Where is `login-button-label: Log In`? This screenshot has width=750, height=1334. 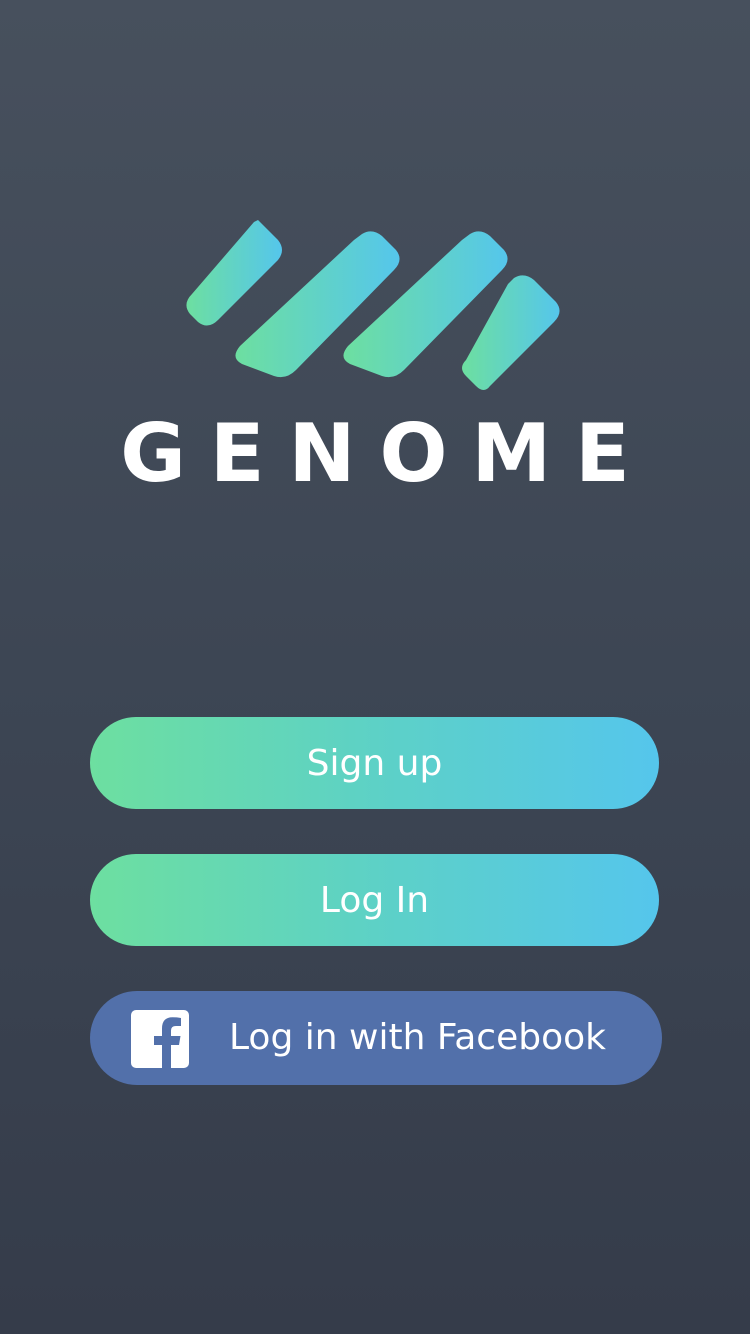 login-button-label: Log In is located at coordinates (374, 900).